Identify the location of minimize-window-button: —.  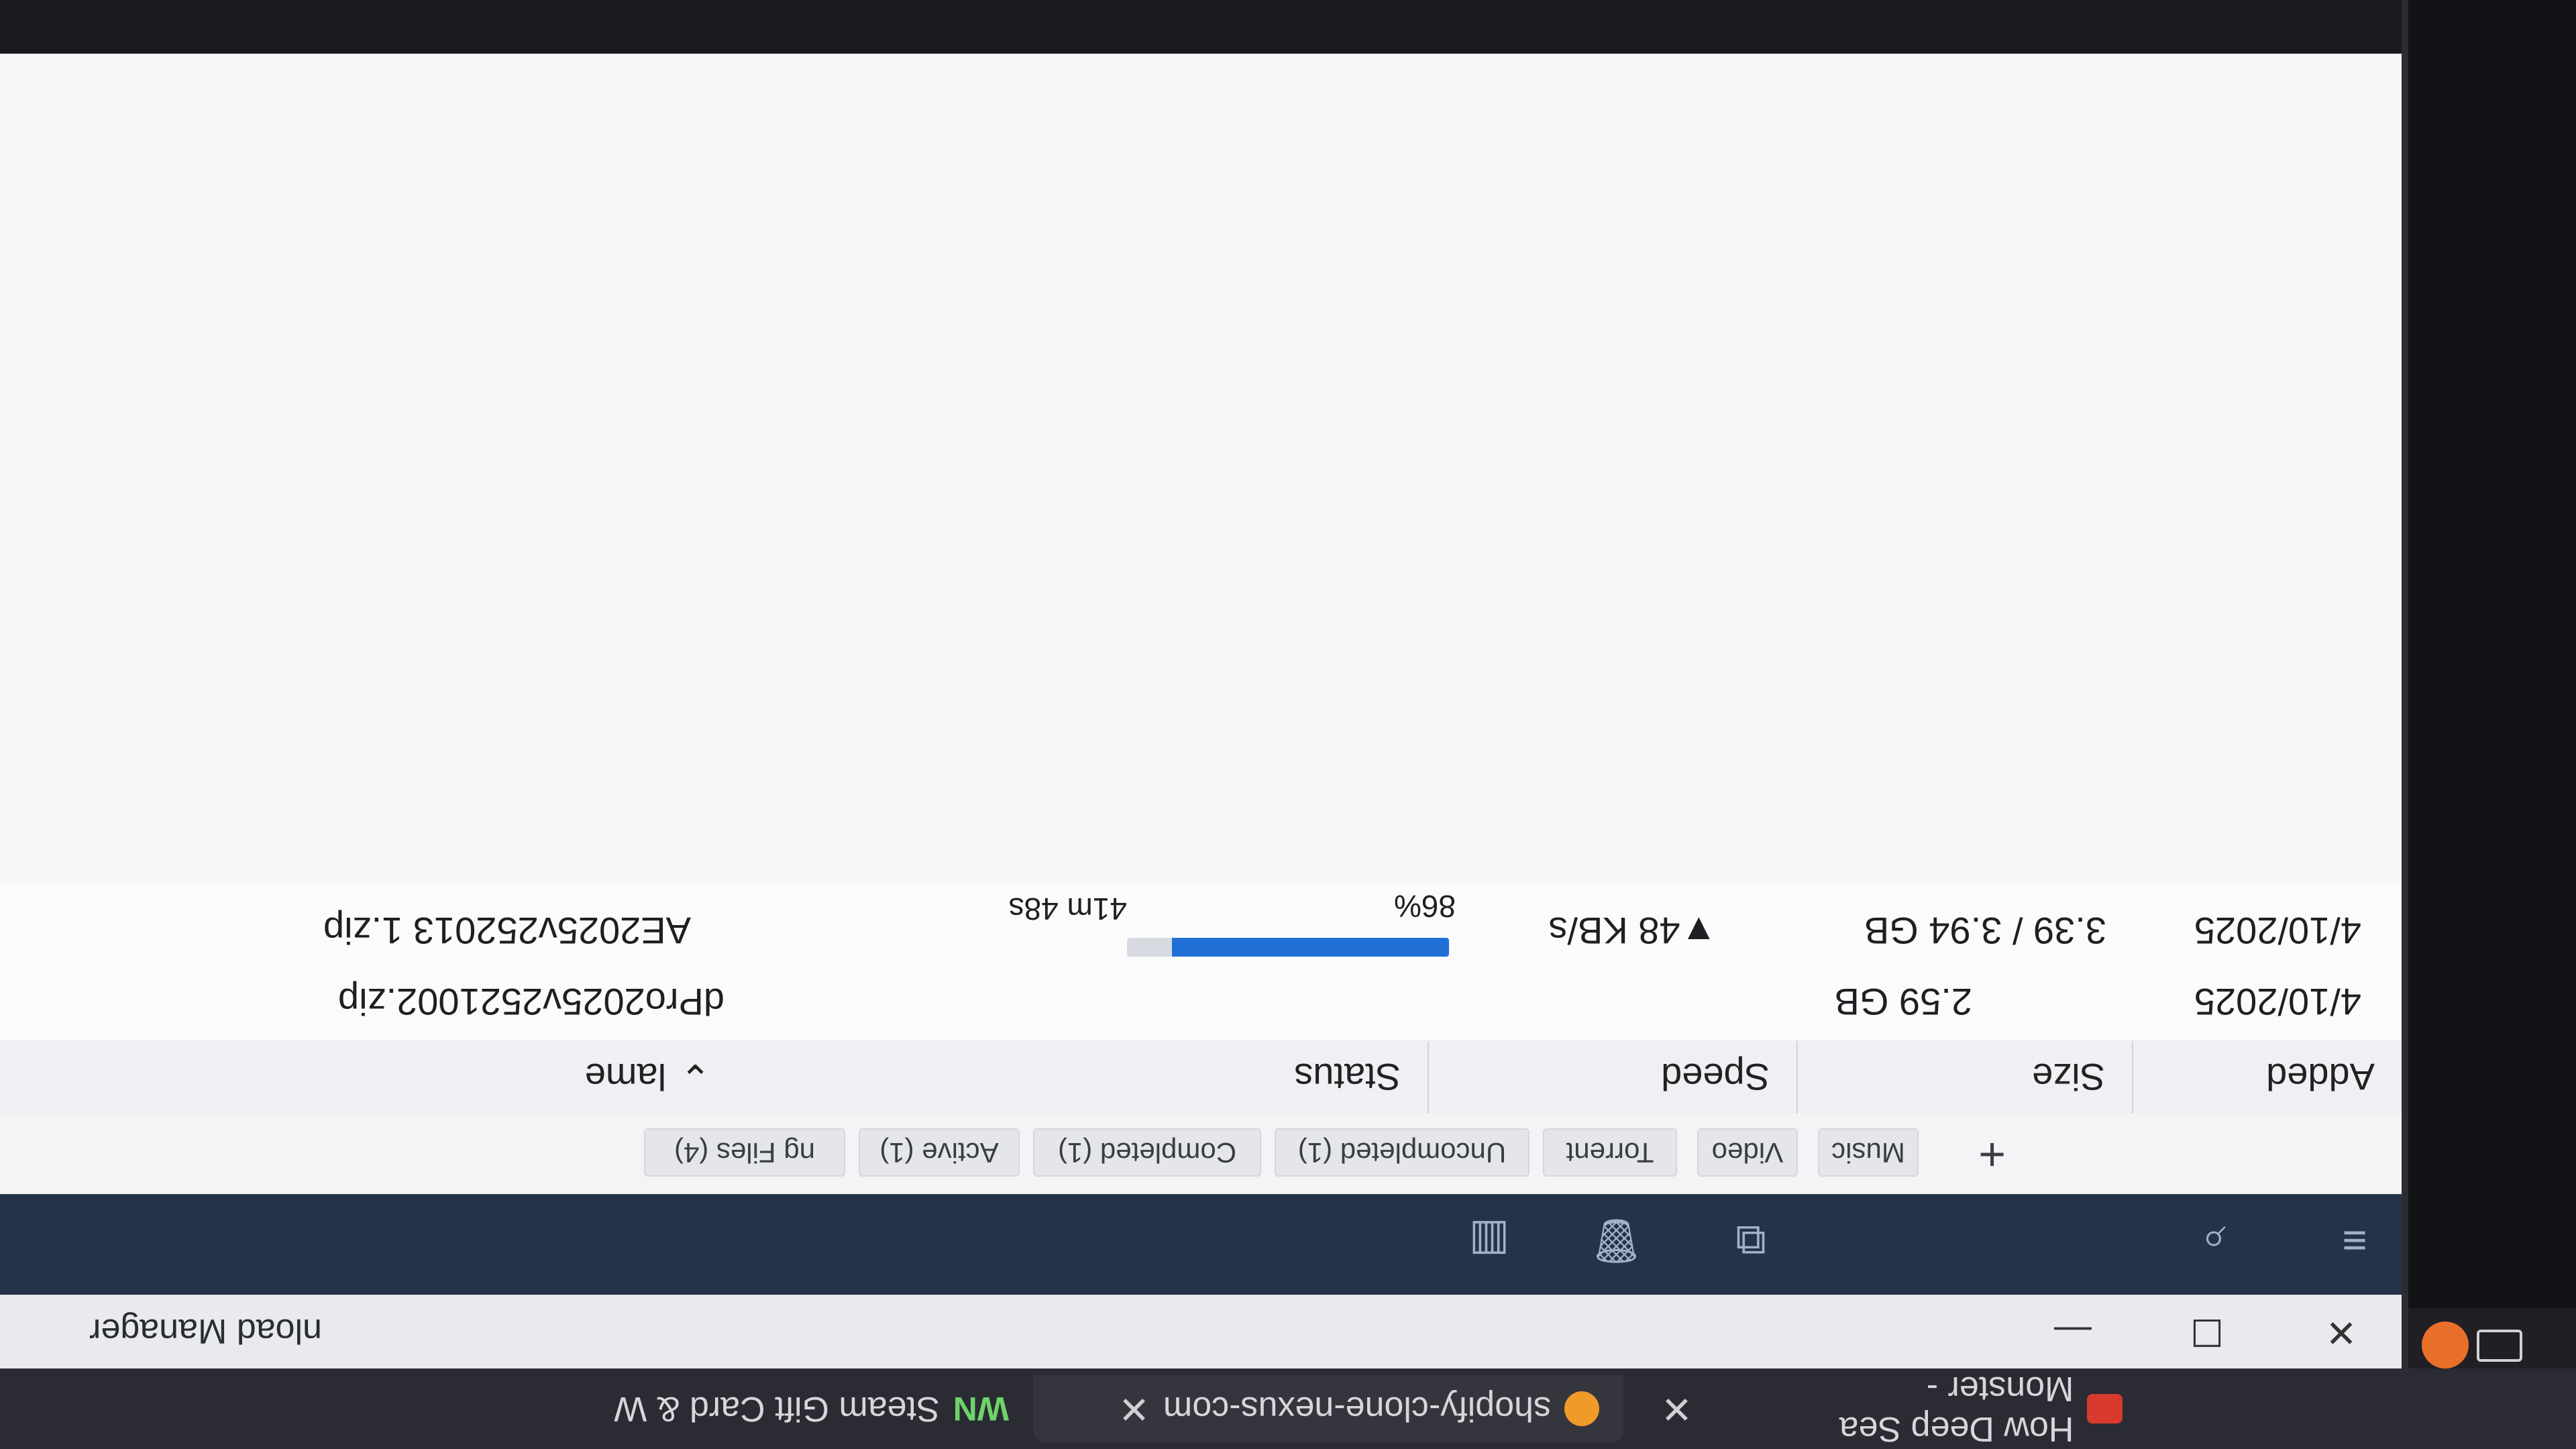
(2072, 1332).